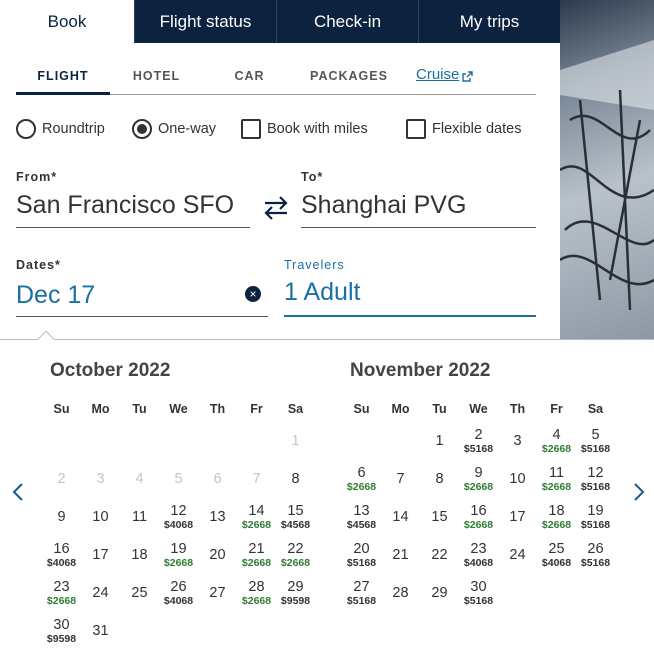 This screenshot has height=667, width=654. What do you see at coordinates (178, 555) in the screenshot?
I see `calendar-day: 19 $2668` at bounding box center [178, 555].